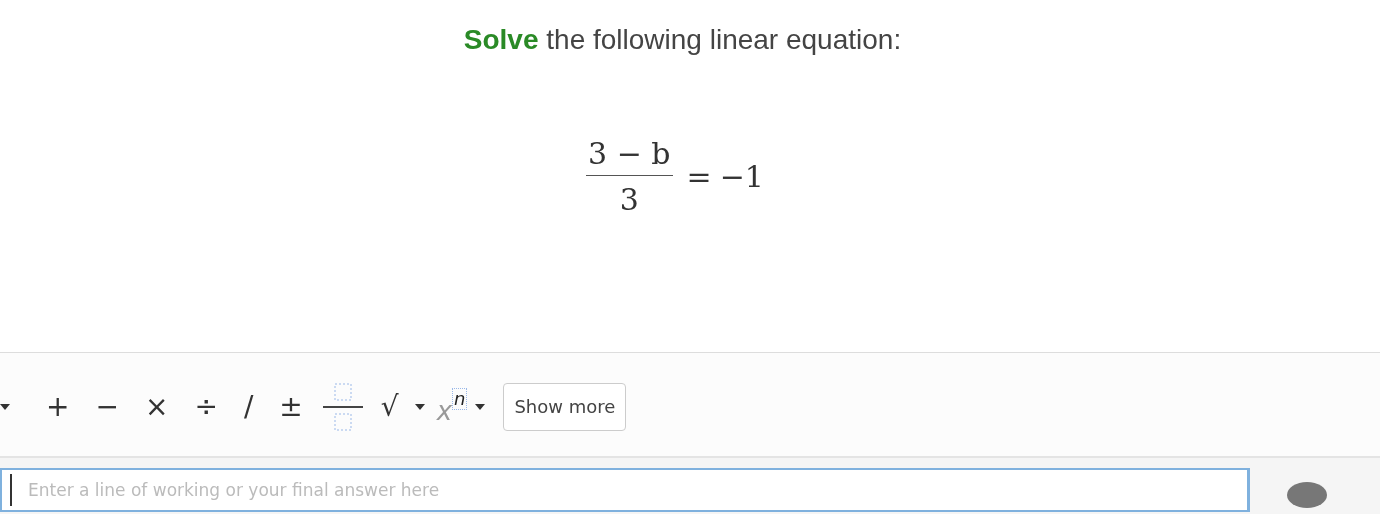 The image size is (1380, 514). What do you see at coordinates (342, 406) in the screenshot?
I see `fraction-key` at bounding box center [342, 406].